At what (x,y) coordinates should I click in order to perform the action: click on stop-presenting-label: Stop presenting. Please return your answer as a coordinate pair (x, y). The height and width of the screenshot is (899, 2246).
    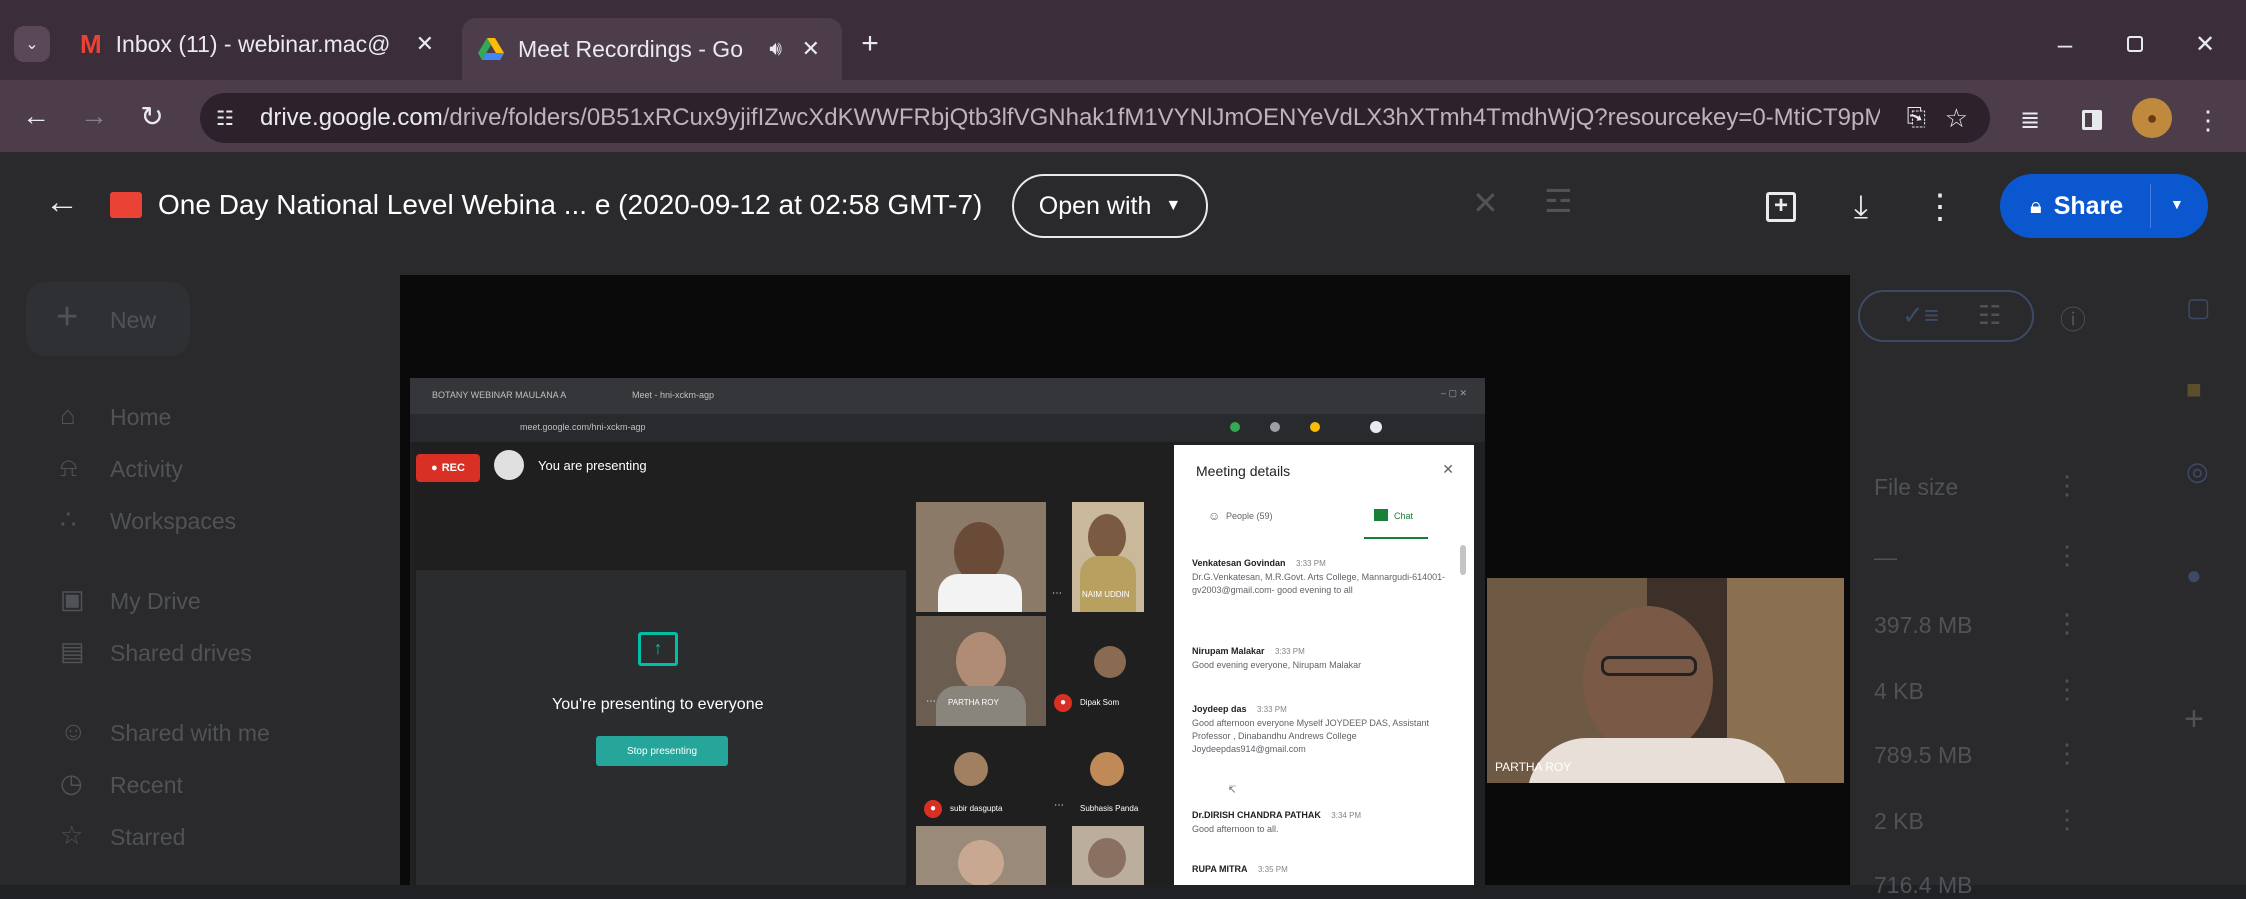
    Looking at the image, I should click on (662, 751).